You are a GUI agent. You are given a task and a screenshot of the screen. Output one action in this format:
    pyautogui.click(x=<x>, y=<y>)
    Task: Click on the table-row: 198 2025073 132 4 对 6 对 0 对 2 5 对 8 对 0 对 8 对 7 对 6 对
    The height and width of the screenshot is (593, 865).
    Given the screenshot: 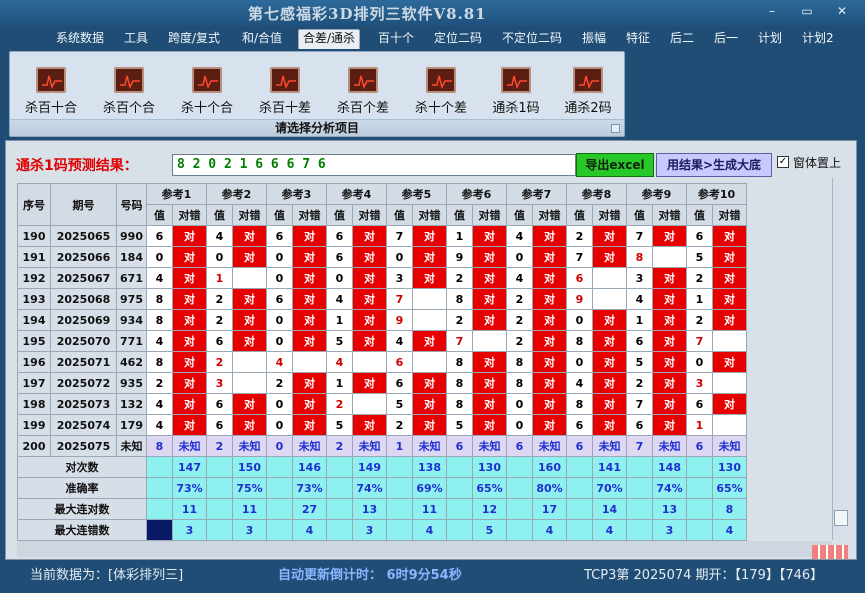 What is the action you would take?
    pyautogui.click(x=382, y=404)
    